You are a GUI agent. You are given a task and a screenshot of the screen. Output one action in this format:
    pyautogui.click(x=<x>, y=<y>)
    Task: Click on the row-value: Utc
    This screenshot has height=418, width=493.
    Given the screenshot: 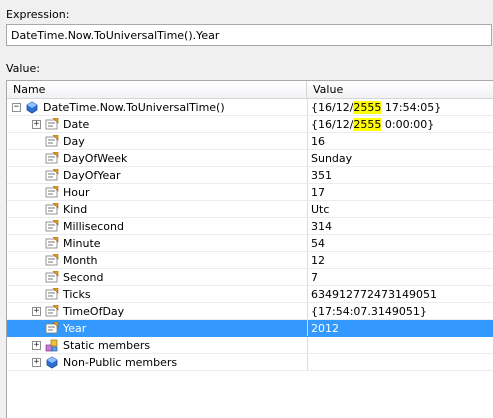 What is the action you would take?
    pyautogui.click(x=320, y=209)
    